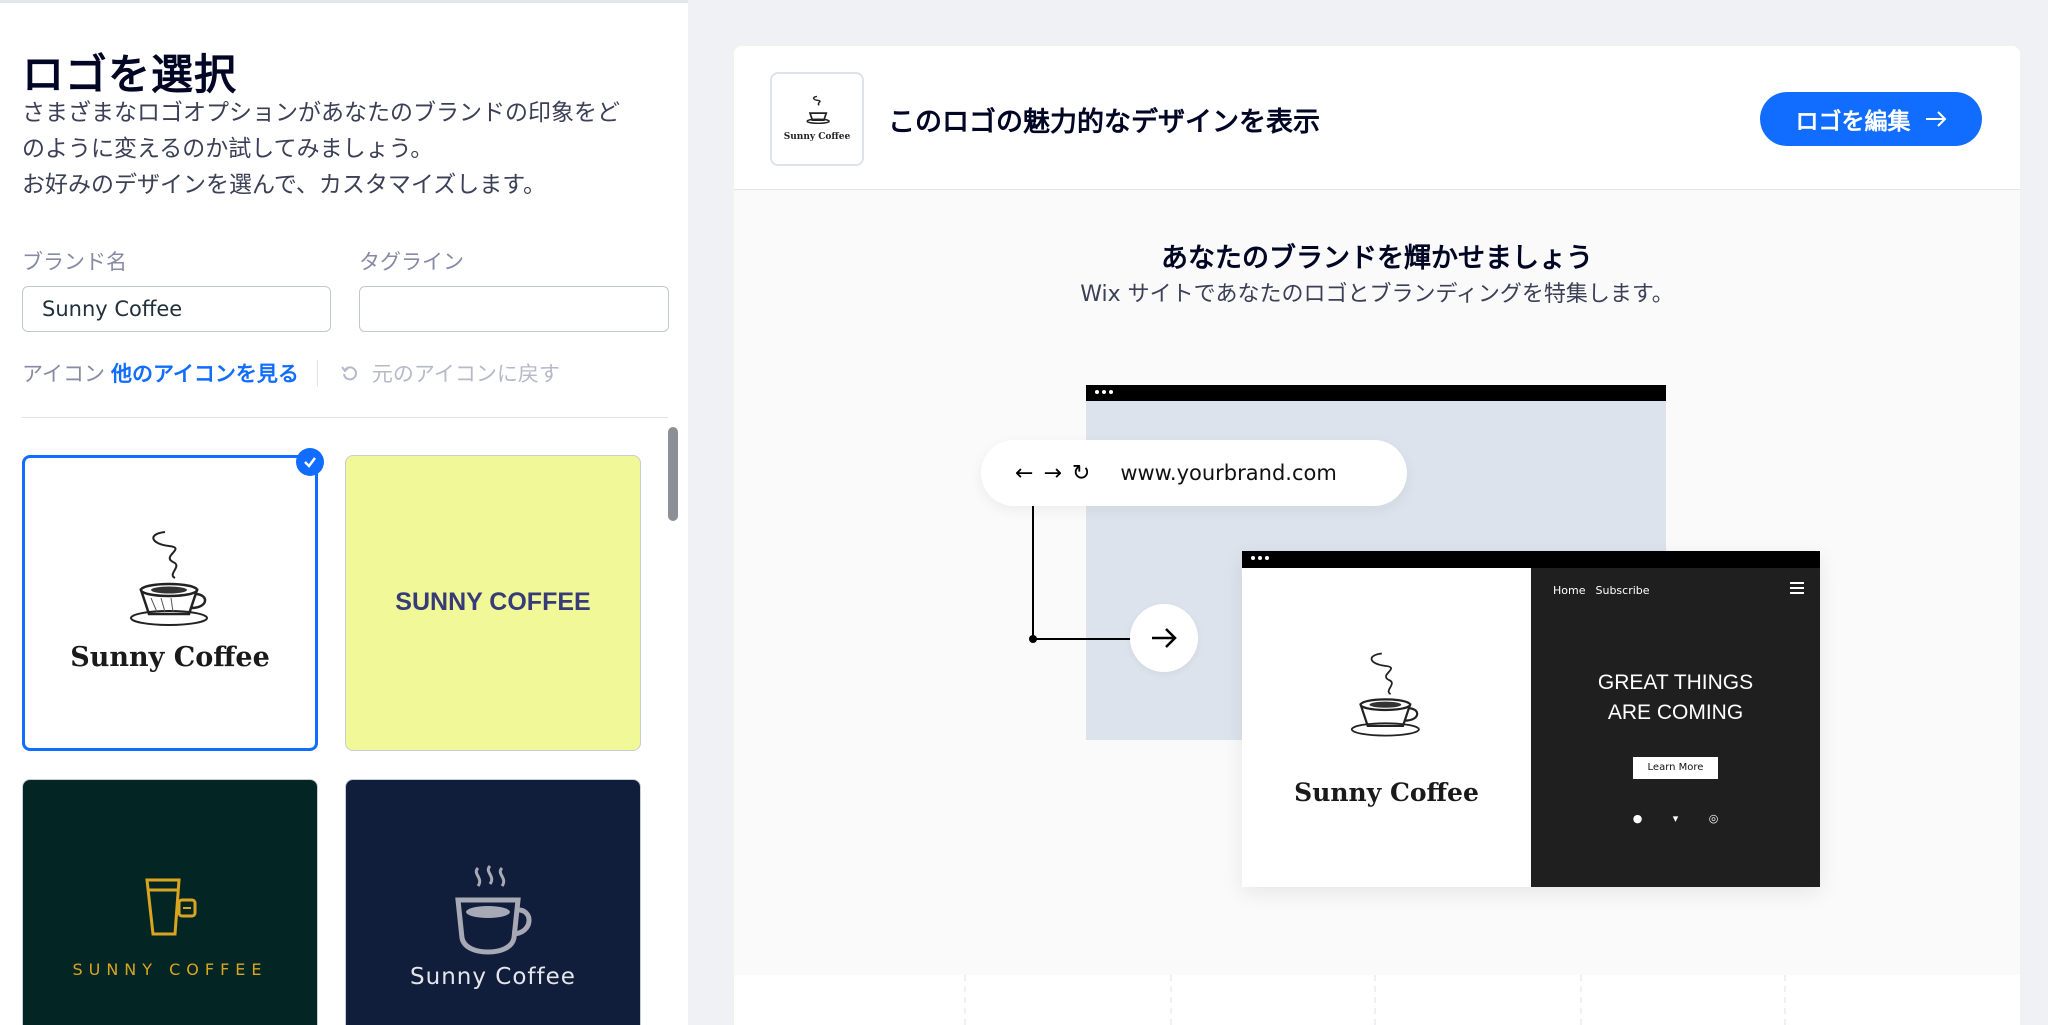 The image size is (2048, 1025). I want to click on hero-line: ARE COMING, so click(1675, 712).